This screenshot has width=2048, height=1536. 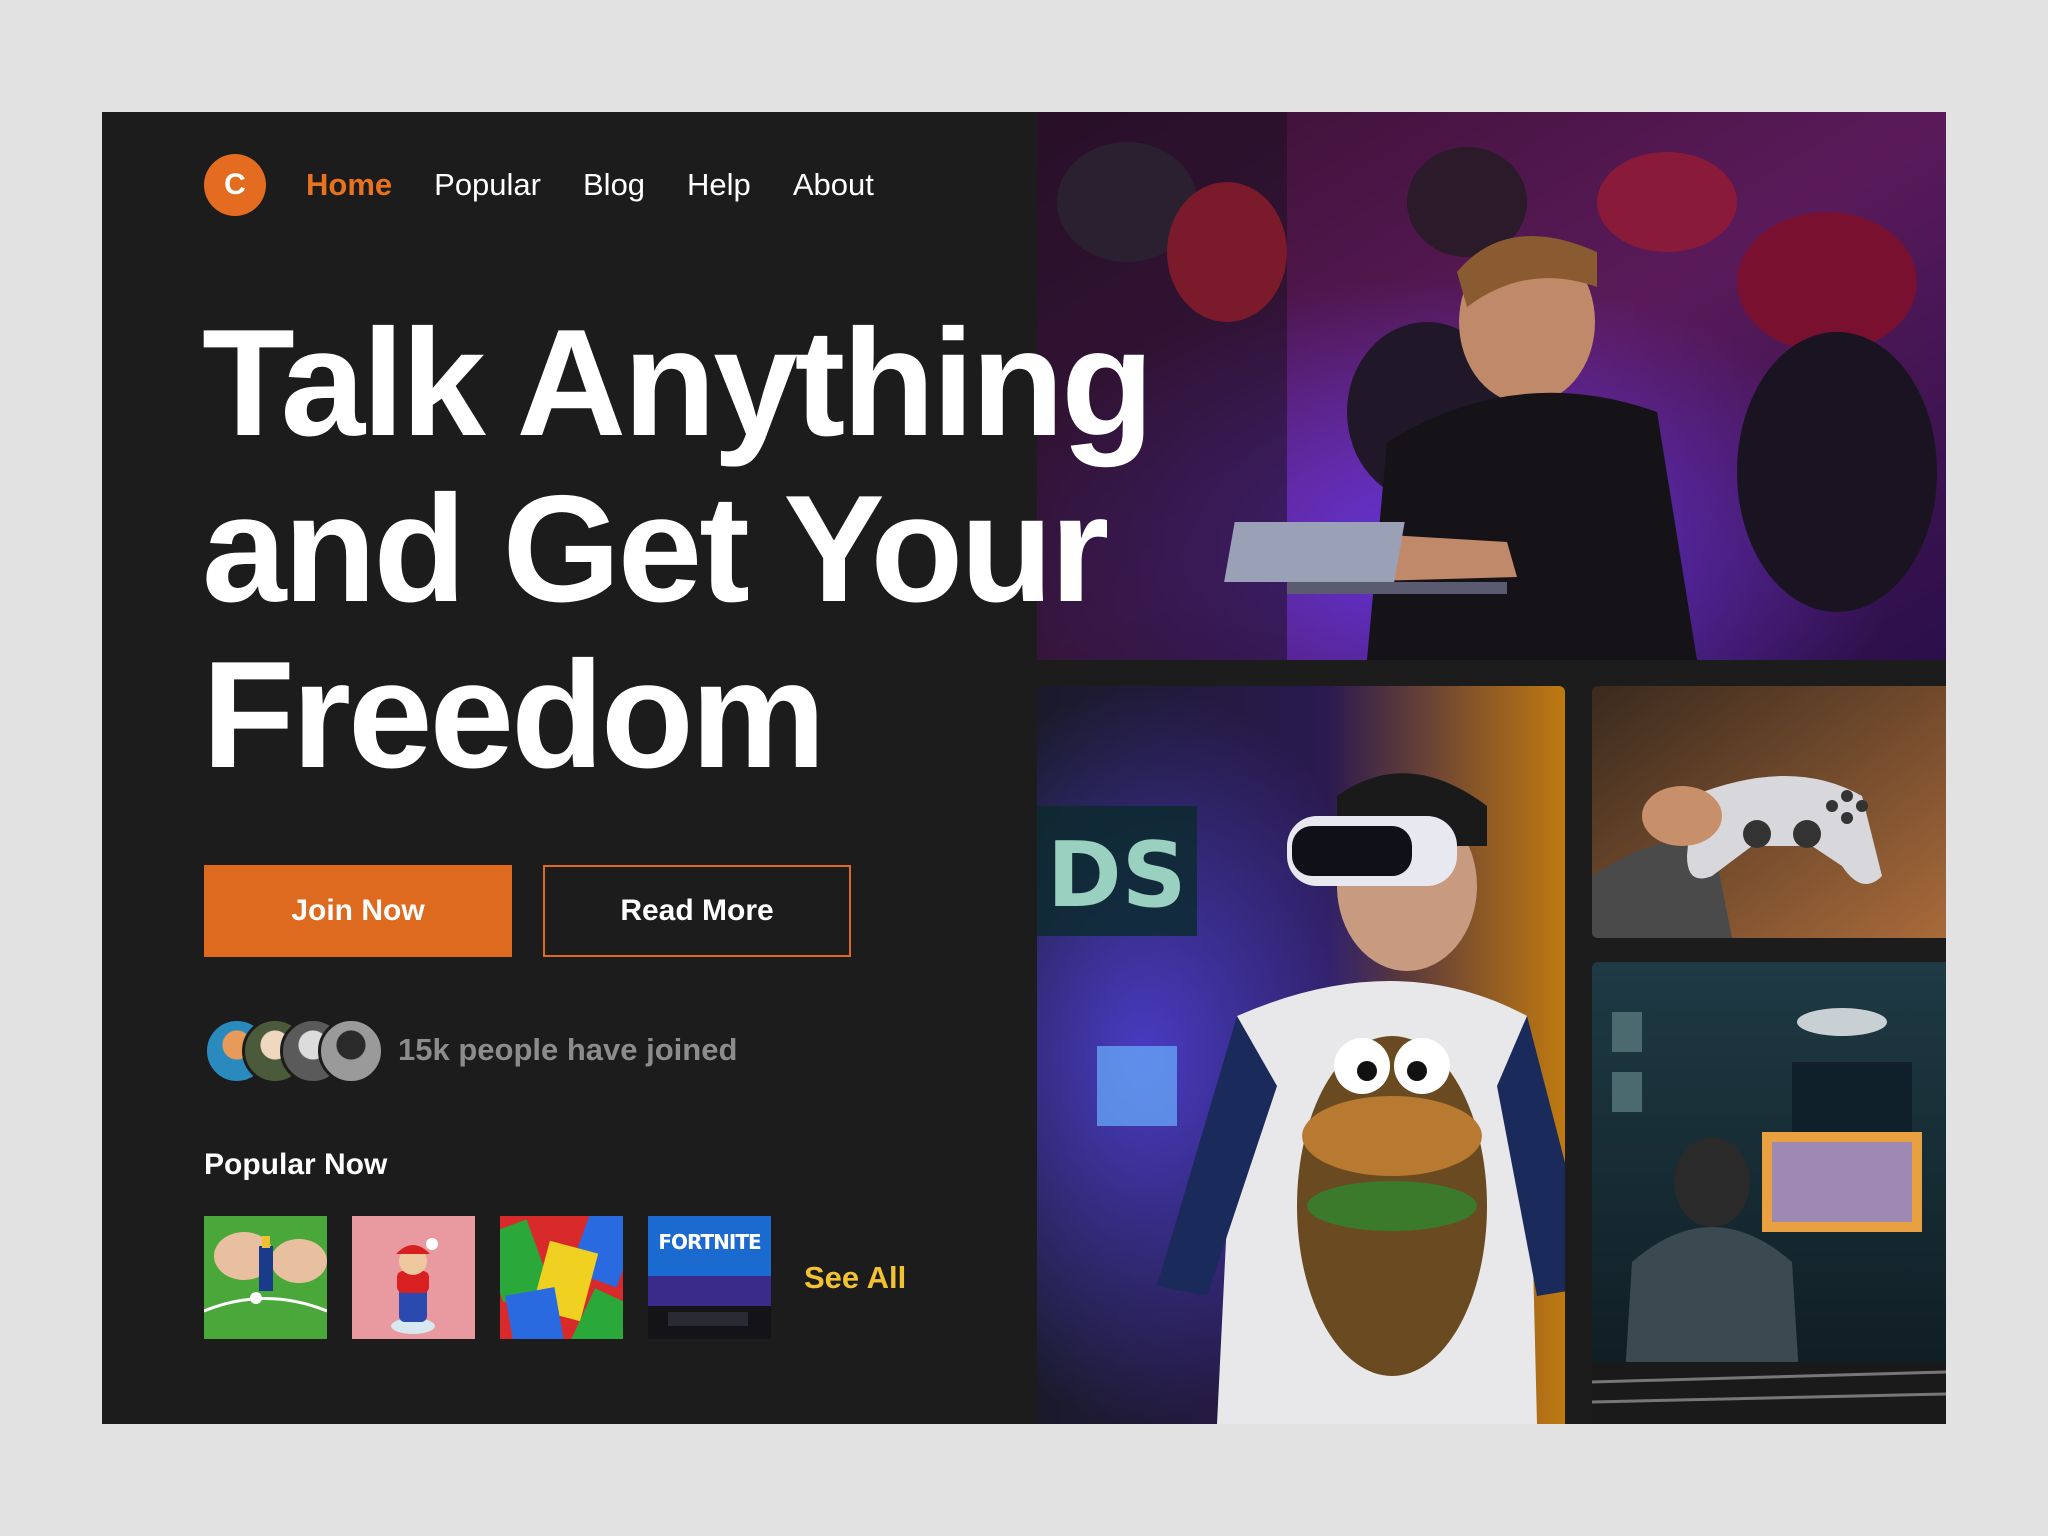 I want to click on thumbnail-fortnite-setup: FORTNITE, so click(x=709, y=1277).